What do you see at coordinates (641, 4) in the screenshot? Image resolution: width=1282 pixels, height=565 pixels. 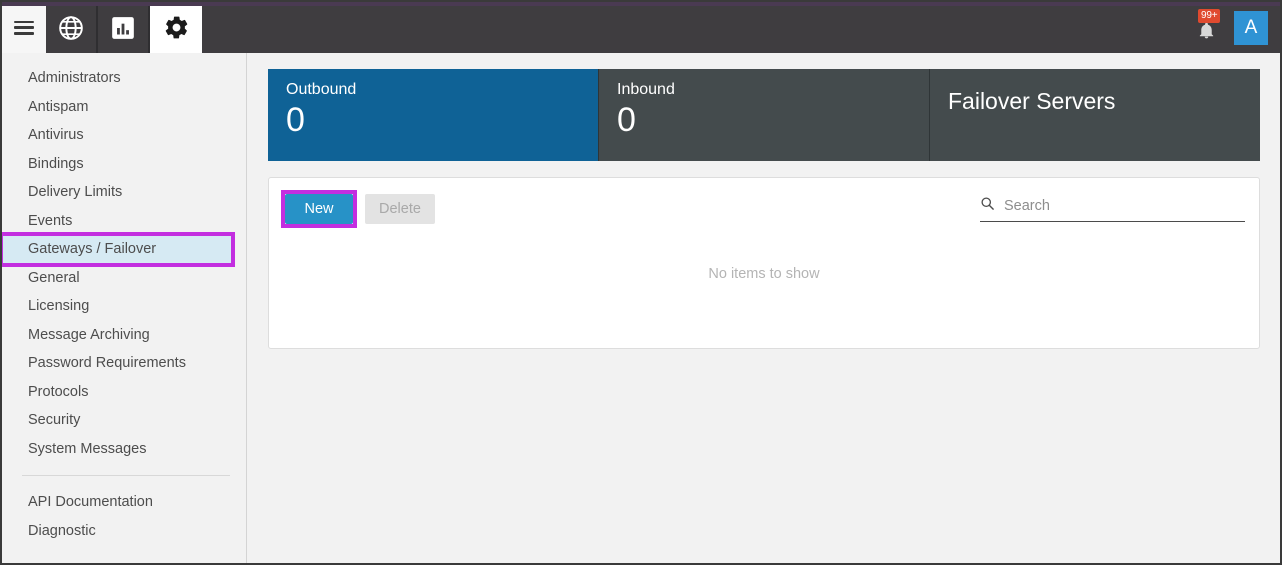 I see `topbar-accent-strip` at bounding box center [641, 4].